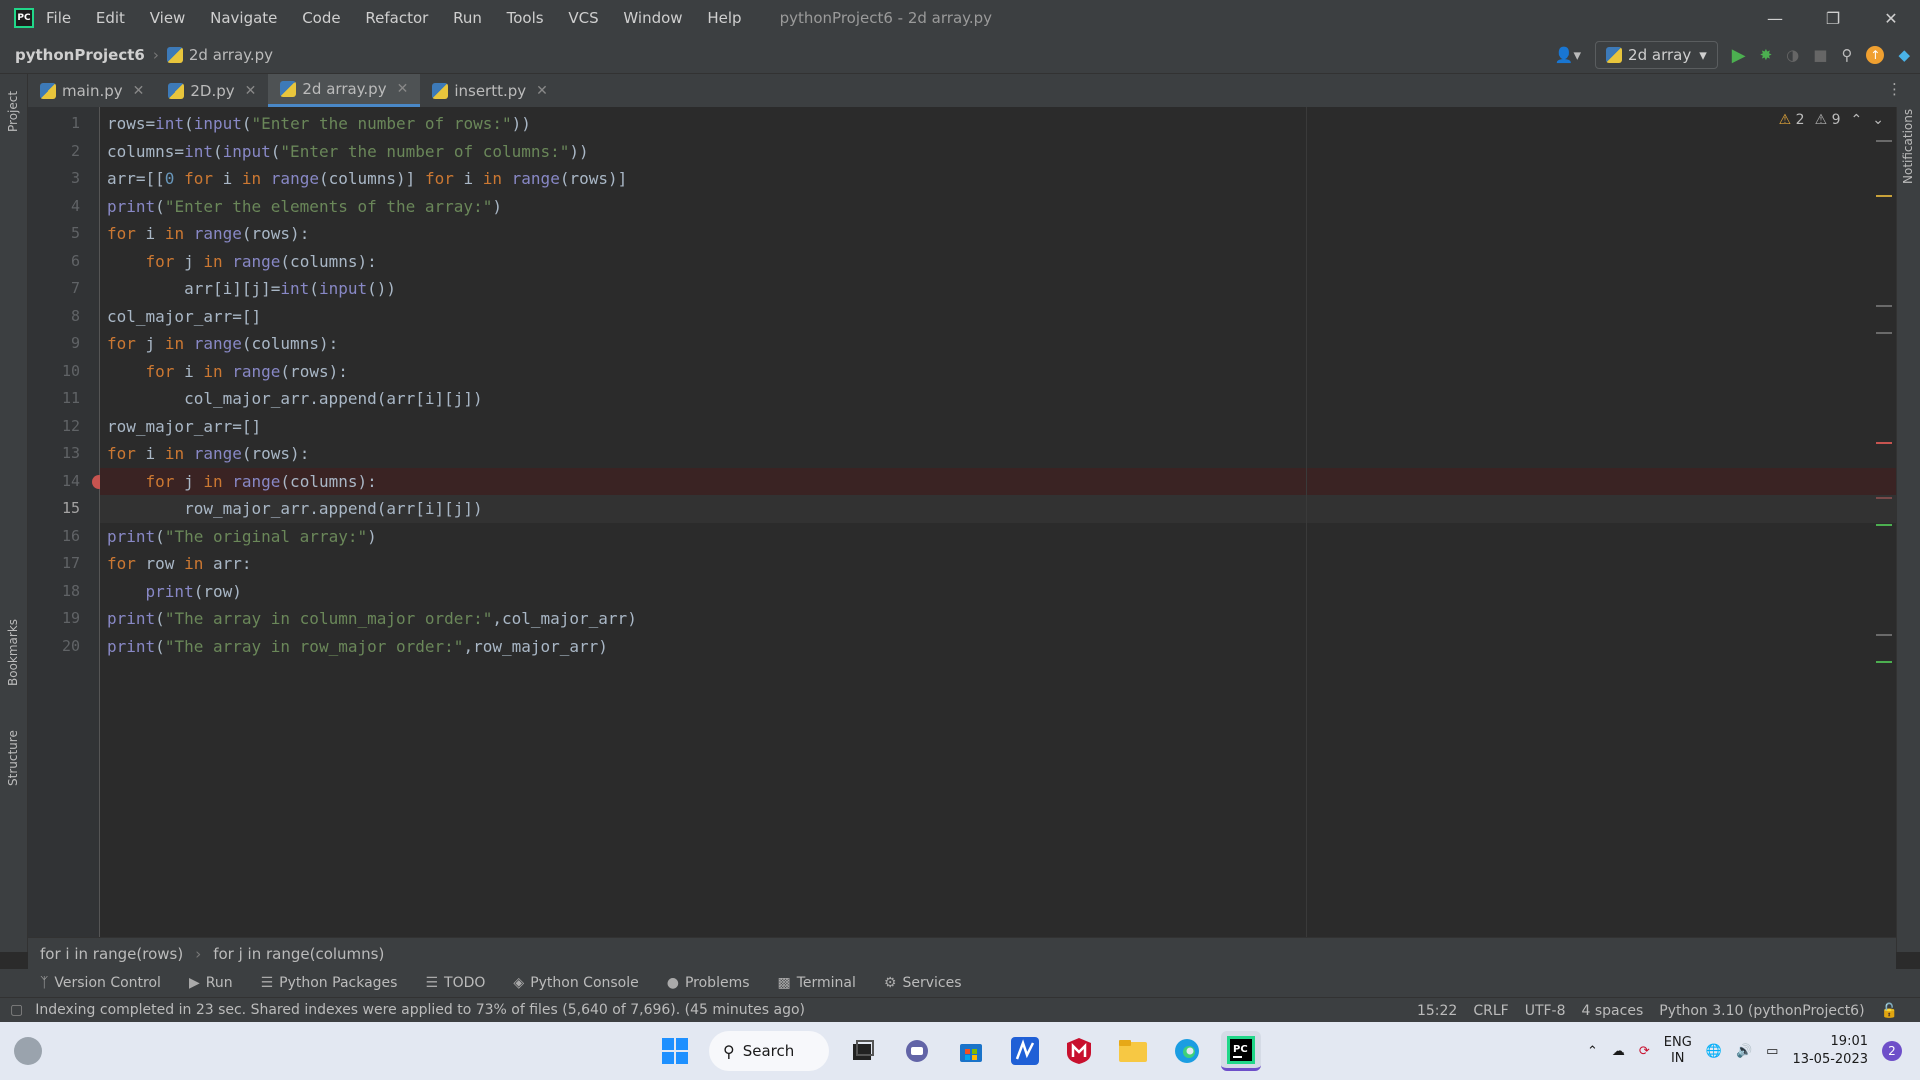  What do you see at coordinates (971, 1051) in the screenshot?
I see `microsoft-store-icon` at bounding box center [971, 1051].